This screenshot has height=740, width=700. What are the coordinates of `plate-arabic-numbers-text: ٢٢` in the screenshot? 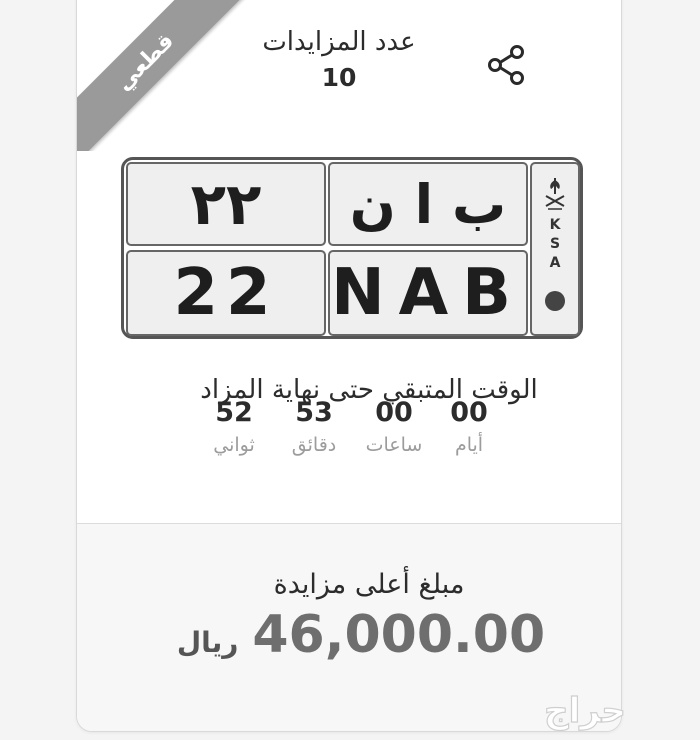 It's located at (226, 204).